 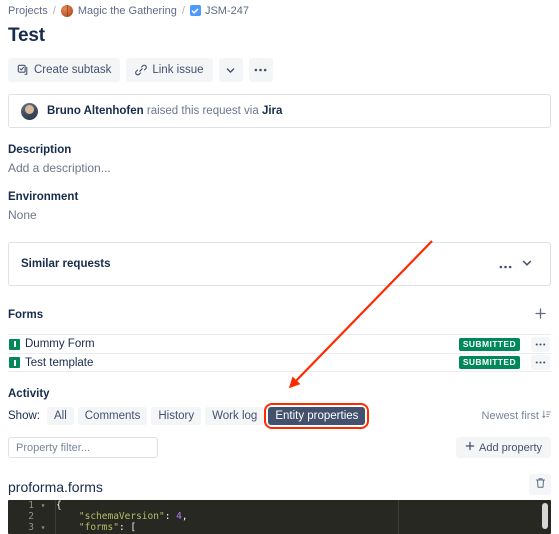 What do you see at coordinates (112, 416) in the screenshot?
I see `tab-comments: Comments` at bounding box center [112, 416].